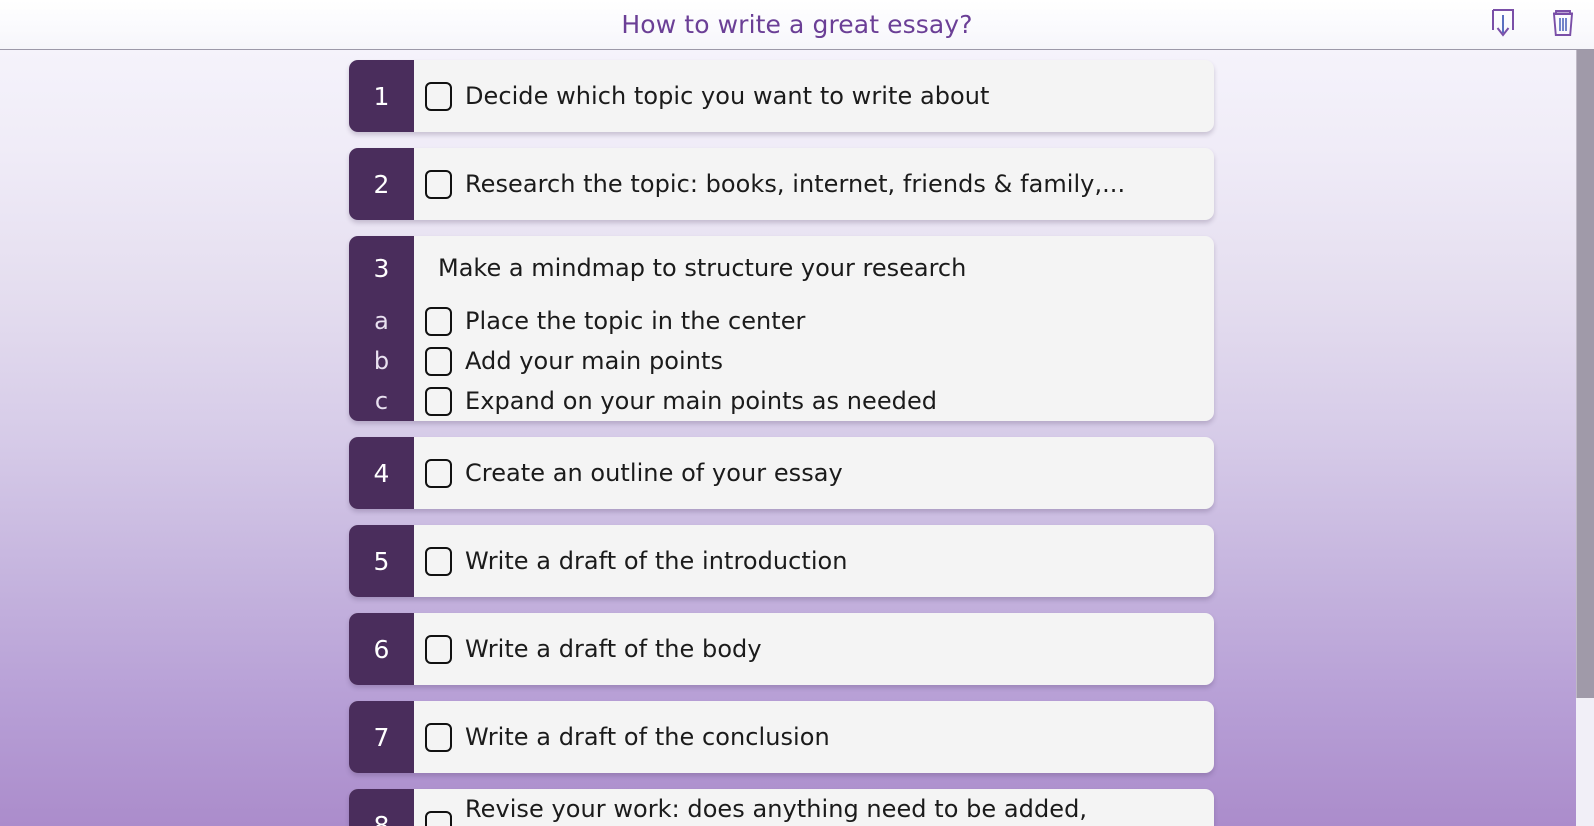 The height and width of the screenshot is (826, 1594). I want to click on task-label: Add your main points, so click(594, 360).